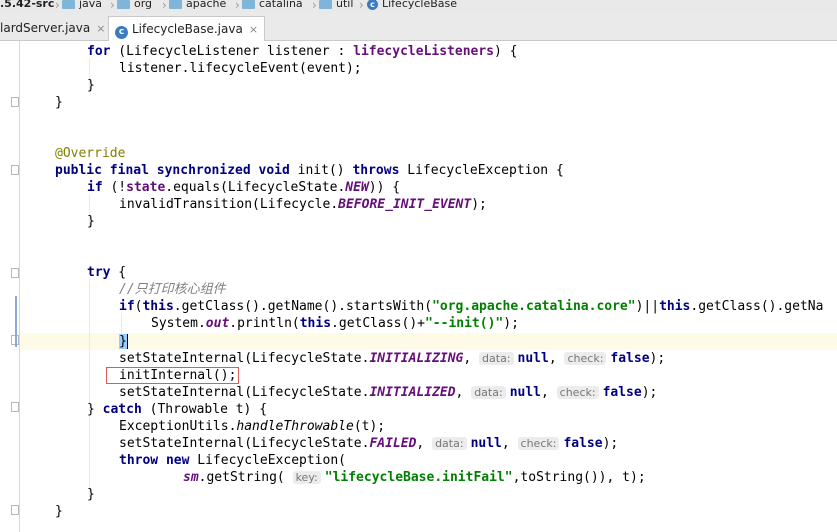 Image resolution: width=837 pixels, height=532 pixels. I want to click on code-line: try {, so click(107, 272).